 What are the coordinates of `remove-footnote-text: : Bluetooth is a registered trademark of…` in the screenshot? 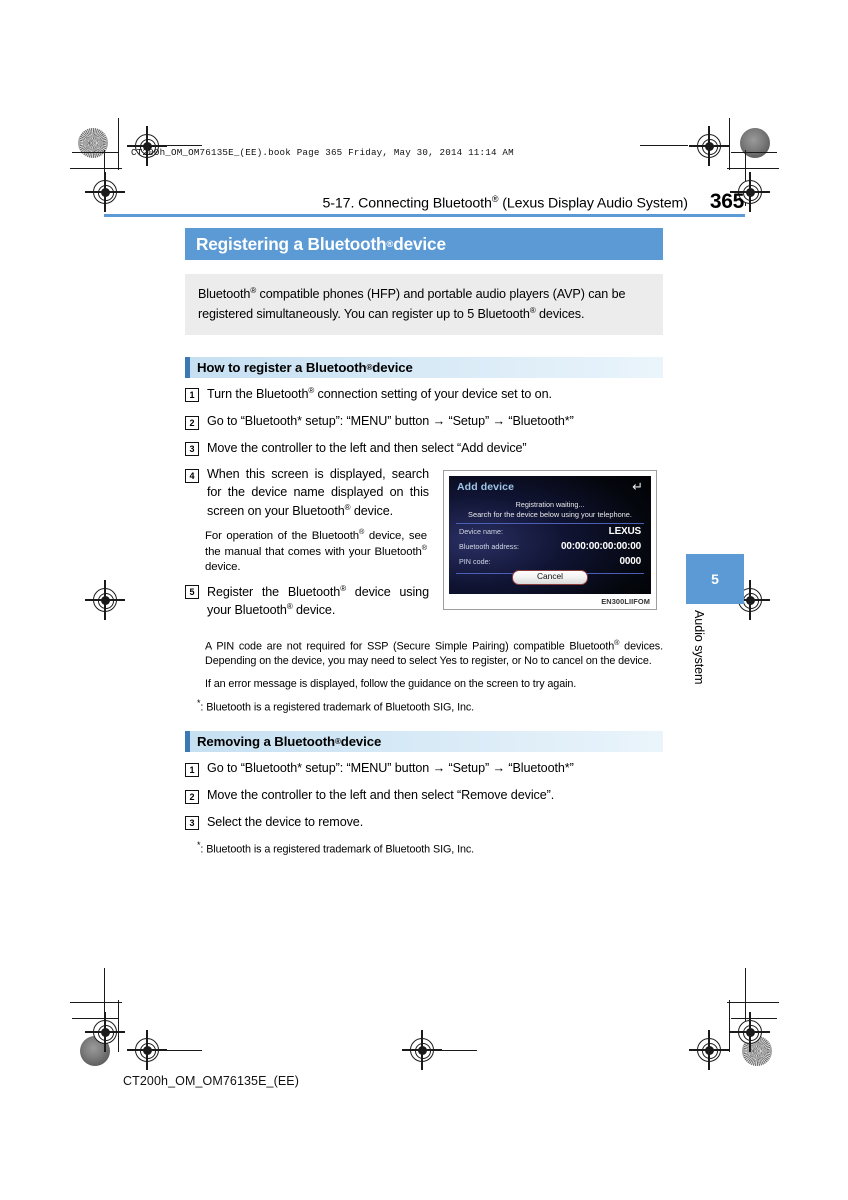 It's located at (337, 849).